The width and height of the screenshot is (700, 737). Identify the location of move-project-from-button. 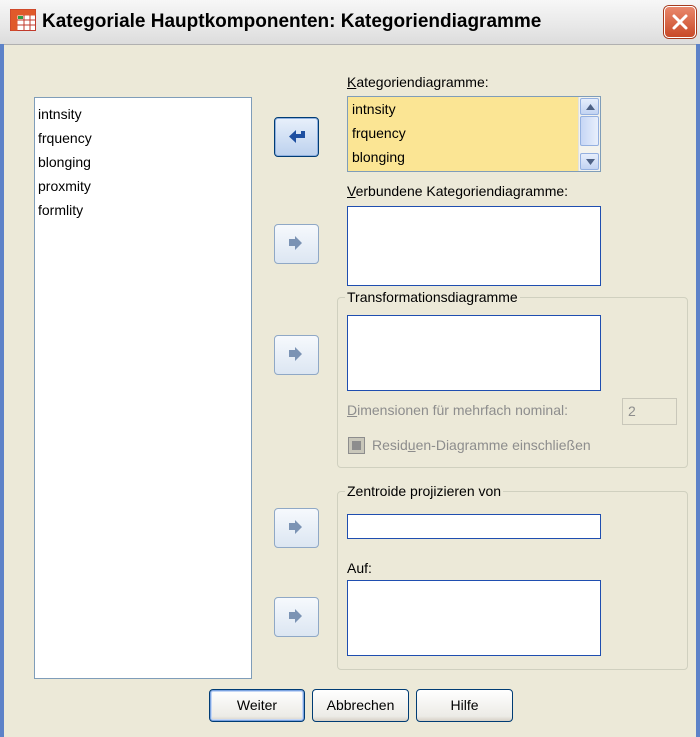
(296, 528).